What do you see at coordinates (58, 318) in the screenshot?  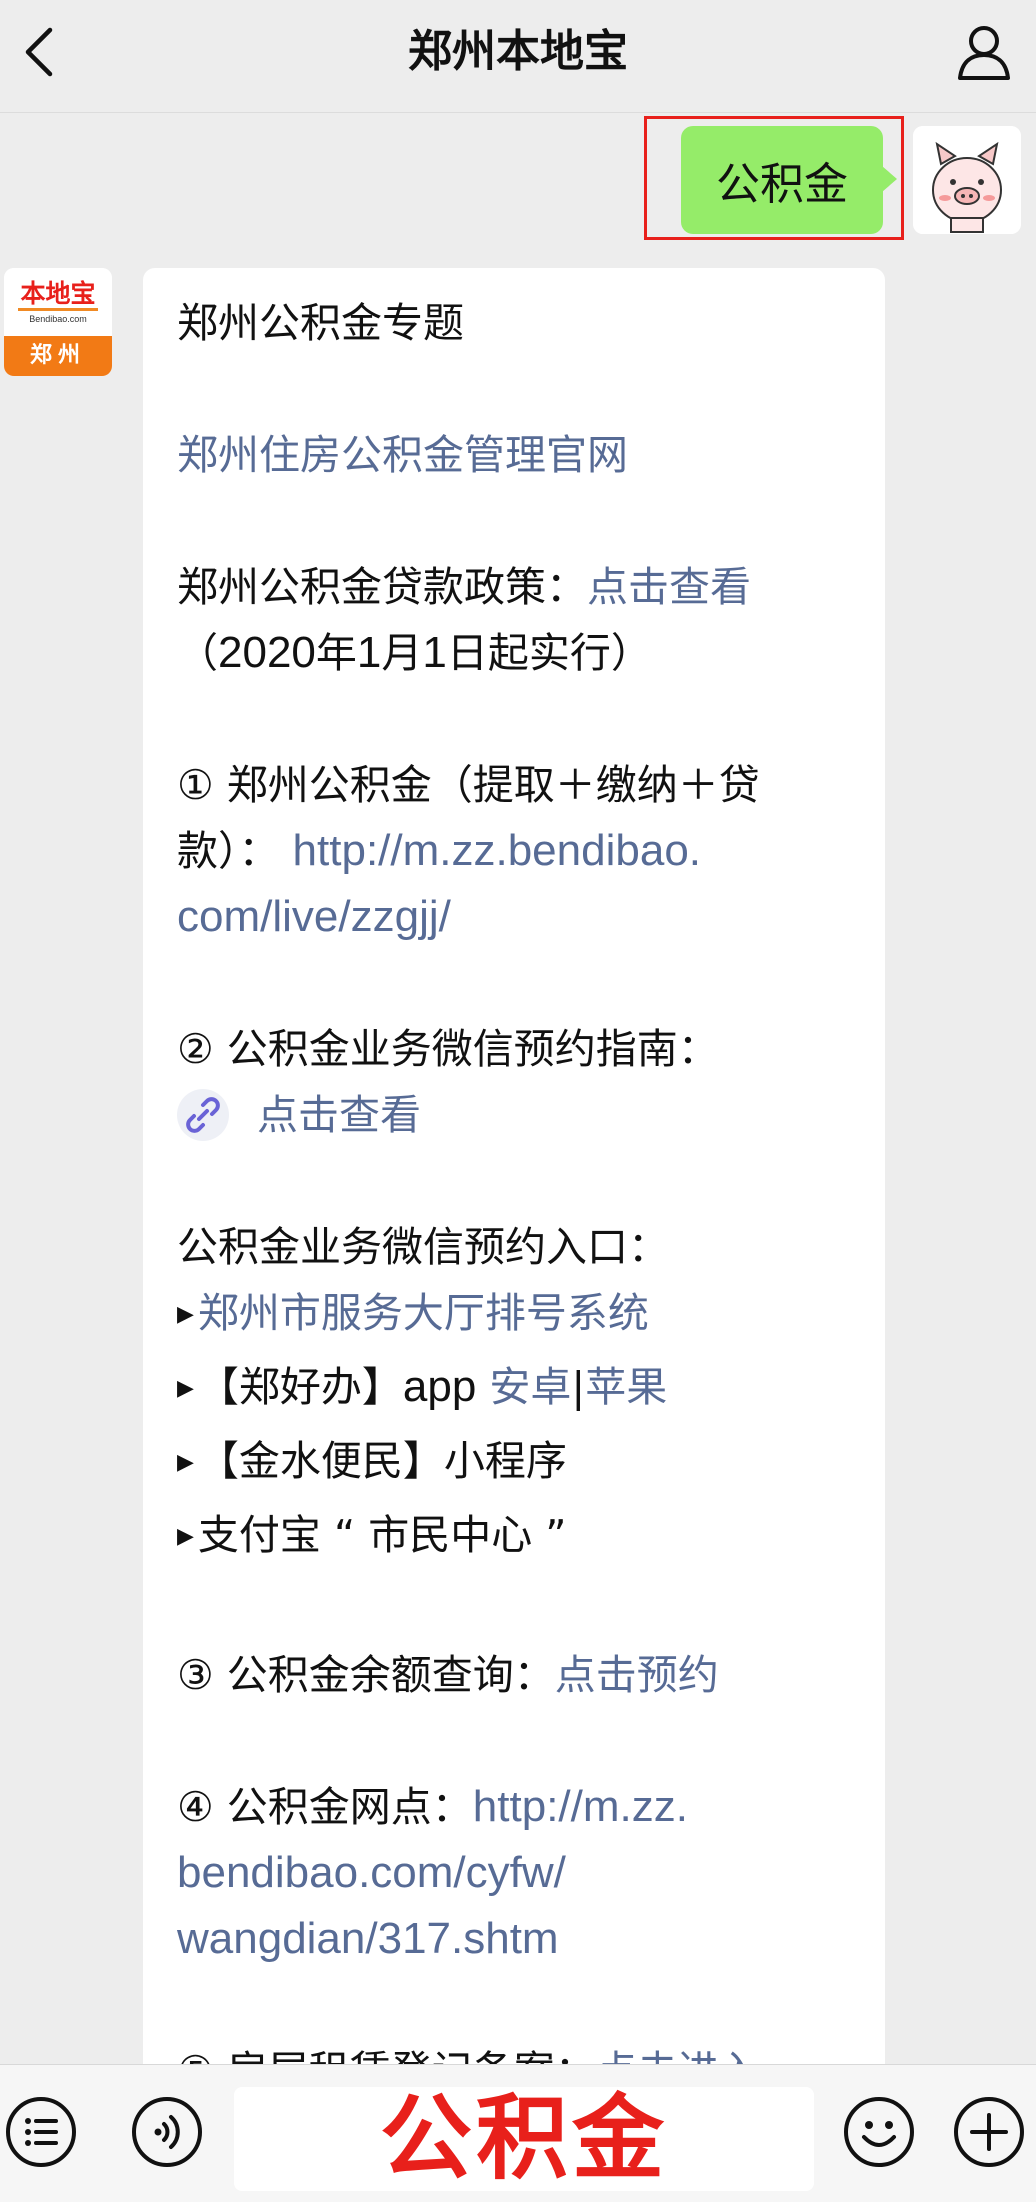 I see `avatar-logo-sub: Bendibao.com` at bounding box center [58, 318].